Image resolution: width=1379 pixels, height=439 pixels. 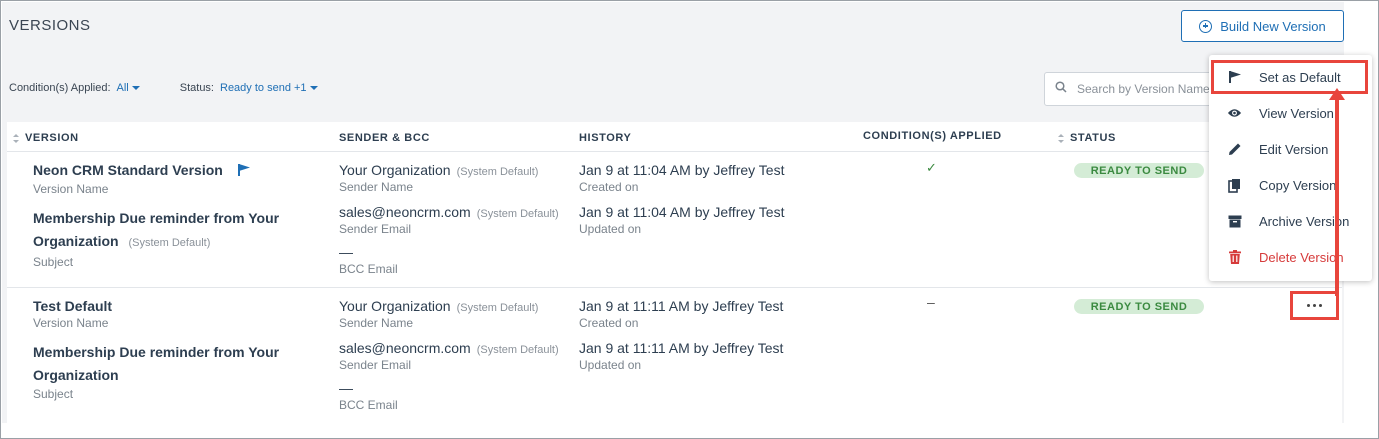 I want to click on column-history: HISTORY, so click(x=605, y=138).